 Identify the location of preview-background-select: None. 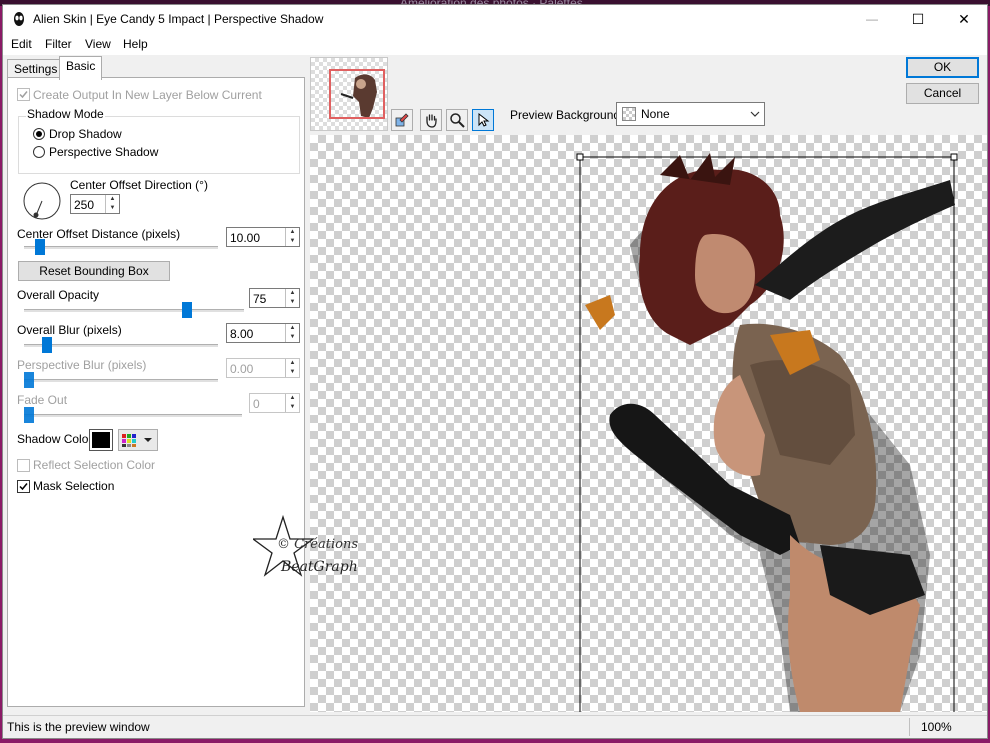
(690, 114).